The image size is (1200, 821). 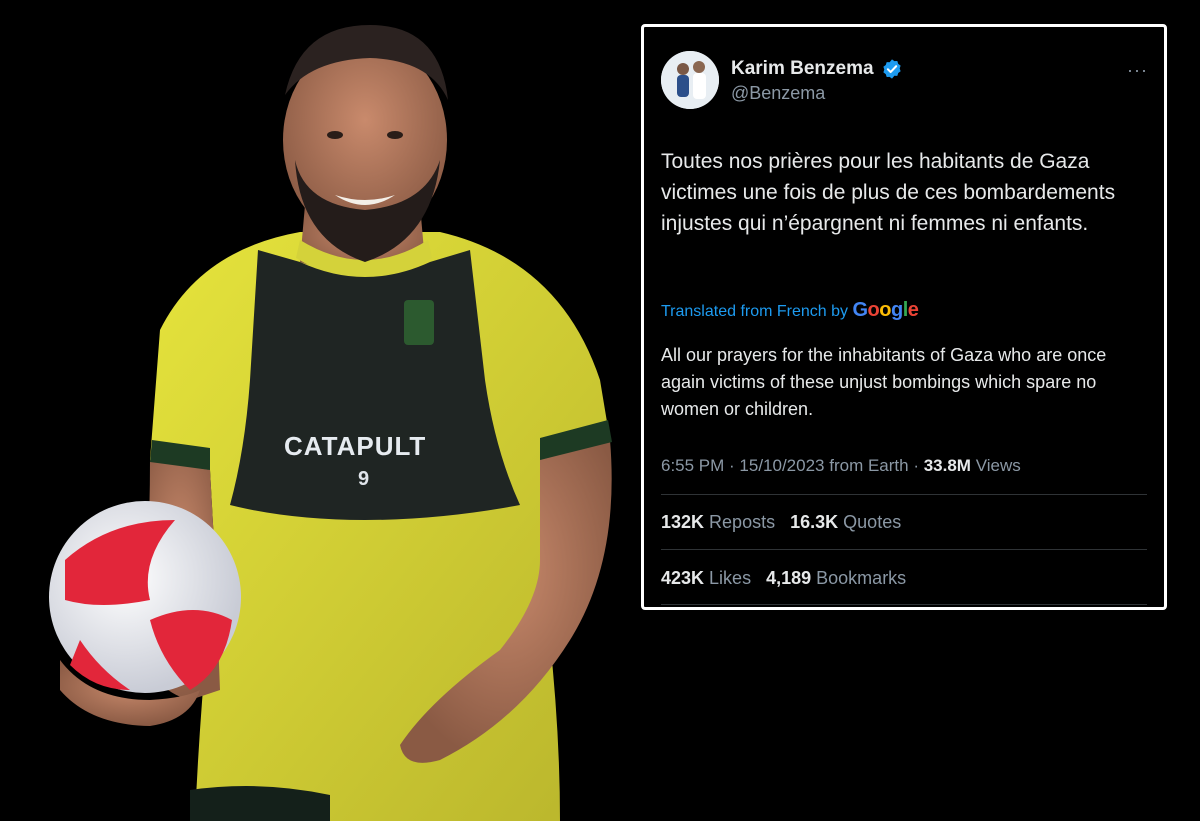 I want to click on reposts-count: 132K, so click(x=683, y=522).